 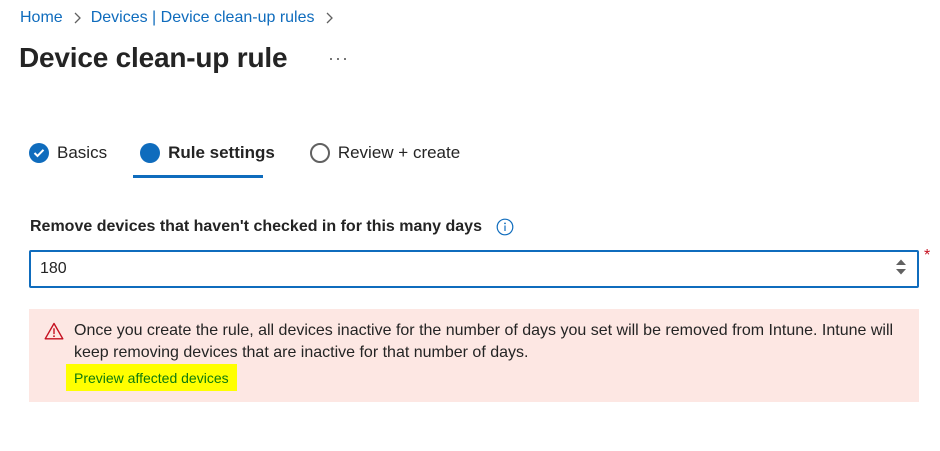 What do you see at coordinates (39, 153) in the screenshot?
I see `checkmark-icon` at bounding box center [39, 153].